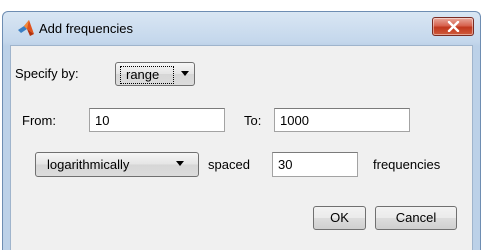  Describe the element at coordinates (26, 28) in the screenshot. I see `matlab-logo-icon` at that location.